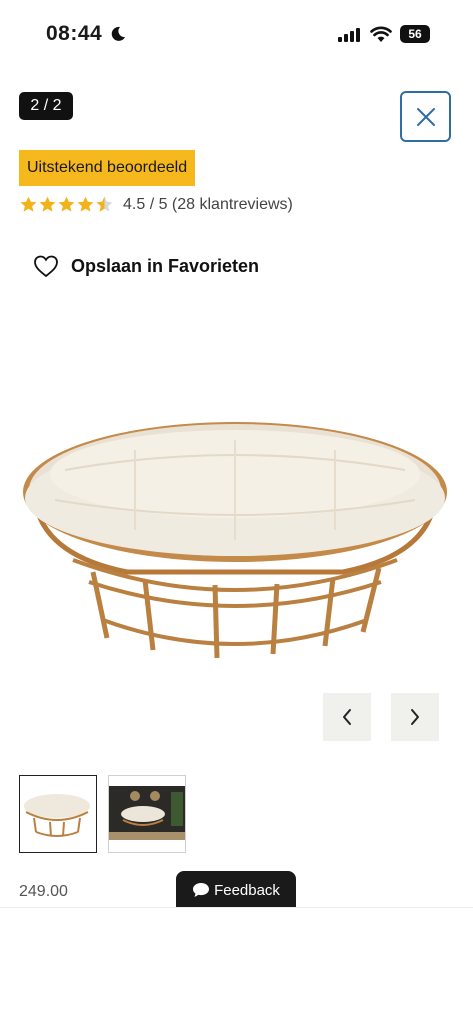 The height and width of the screenshot is (1025, 473). Describe the element at coordinates (46, 266) in the screenshot. I see `heart-icon` at that location.